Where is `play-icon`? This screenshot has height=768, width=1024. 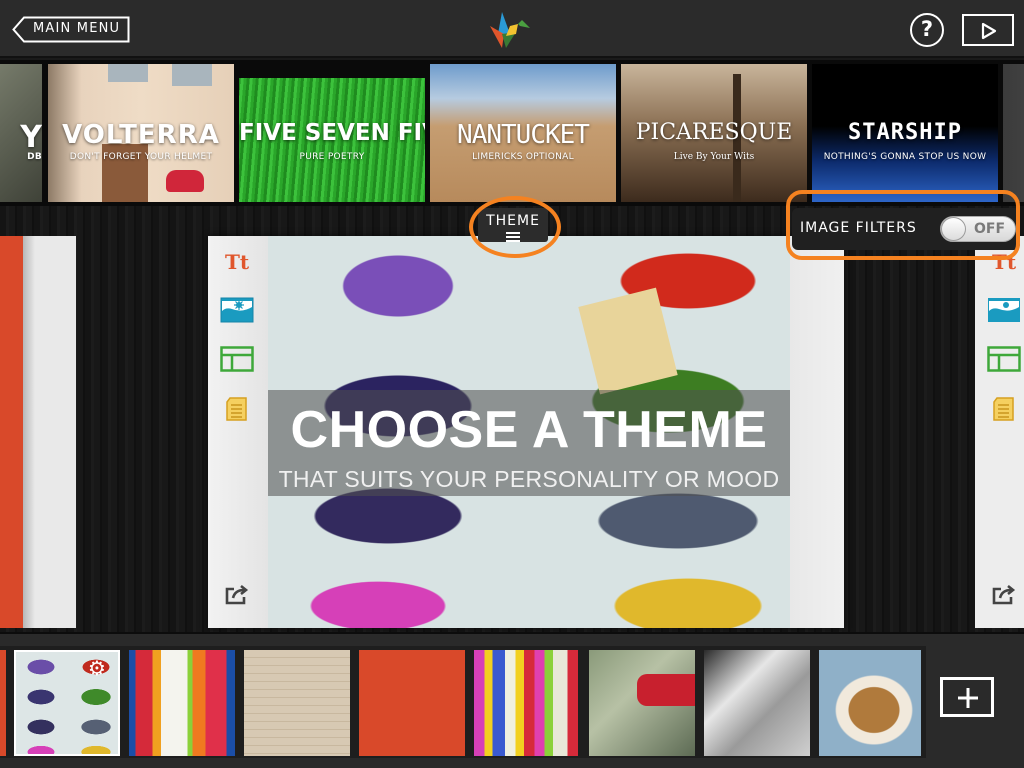
play-icon is located at coordinates (989, 31).